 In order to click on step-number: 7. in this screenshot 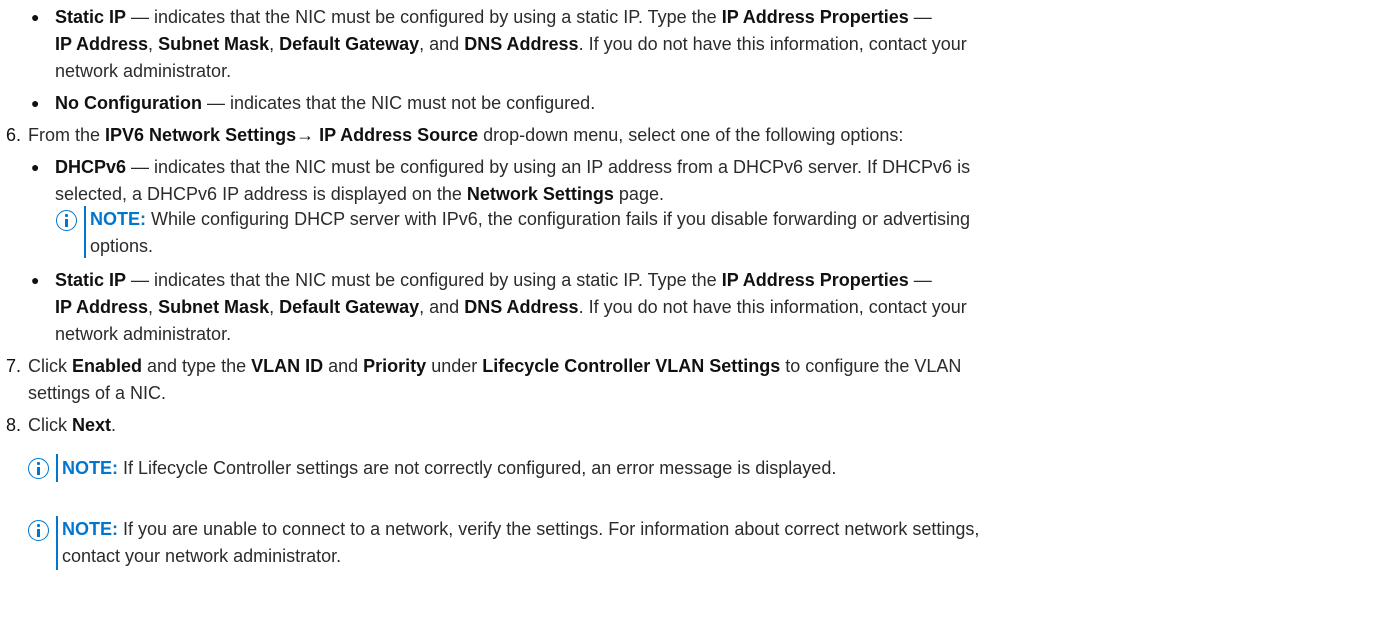, I will do `click(14, 366)`.